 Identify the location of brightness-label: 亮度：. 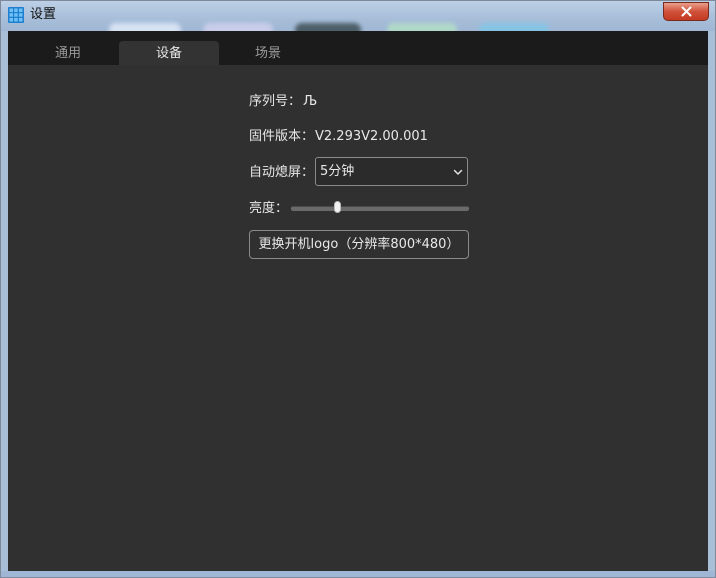
(269, 208).